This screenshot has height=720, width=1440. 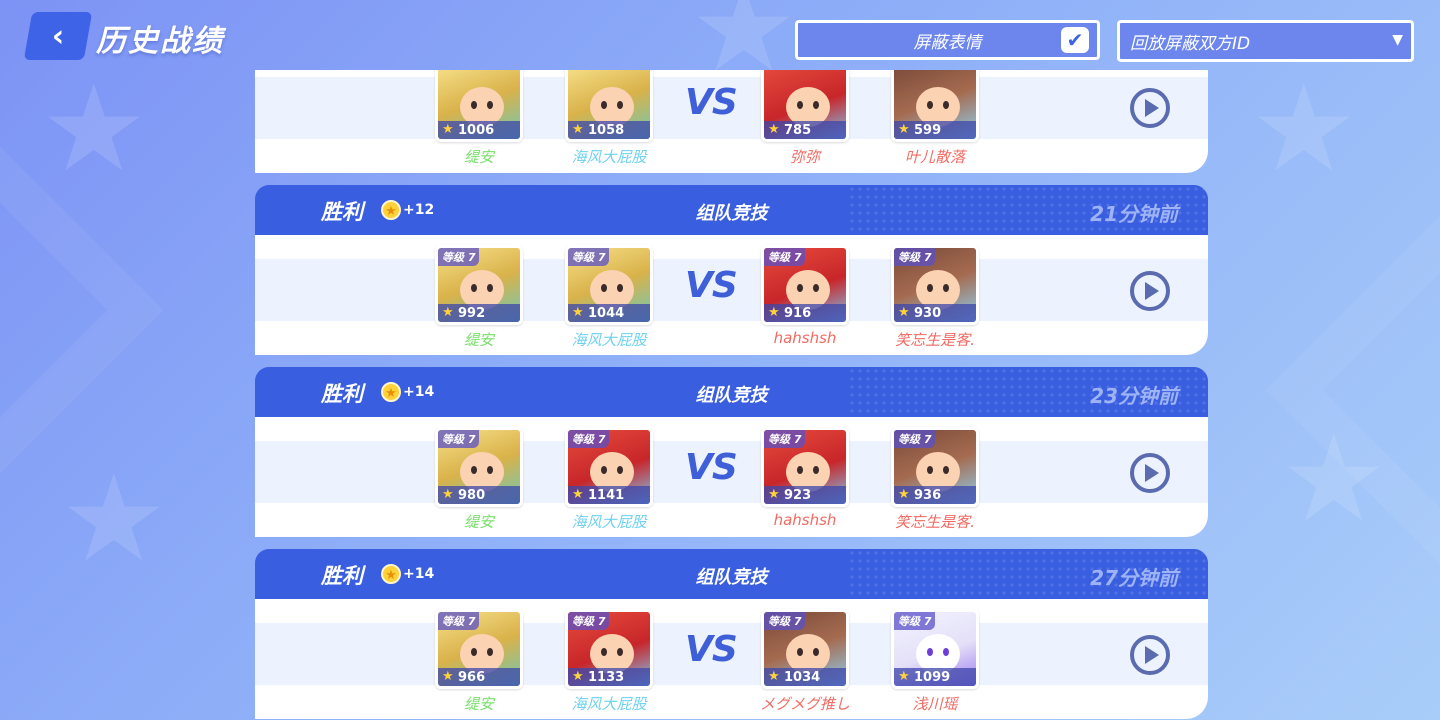 What do you see at coordinates (1134, 396) in the screenshot?
I see `match-time: 23分钟前` at bounding box center [1134, 396].